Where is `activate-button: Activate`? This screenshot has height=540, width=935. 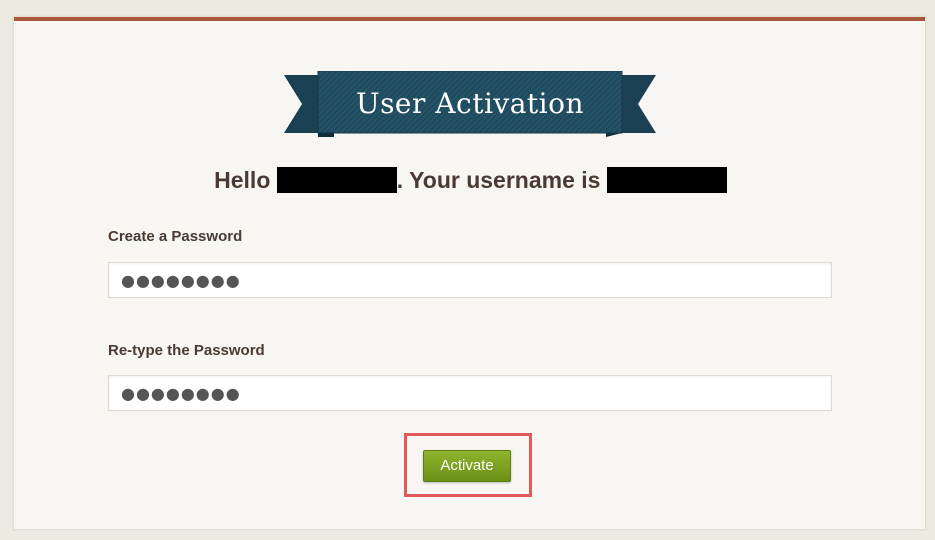
activate-button: Activate is located at coordinates (467, 466).